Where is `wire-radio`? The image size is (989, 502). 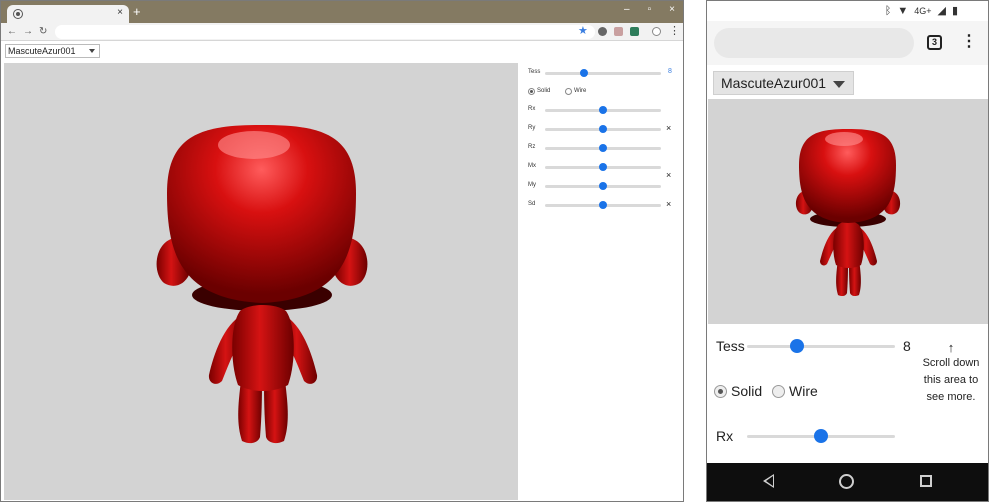 wire-radio is located at coordinates (568, 91).